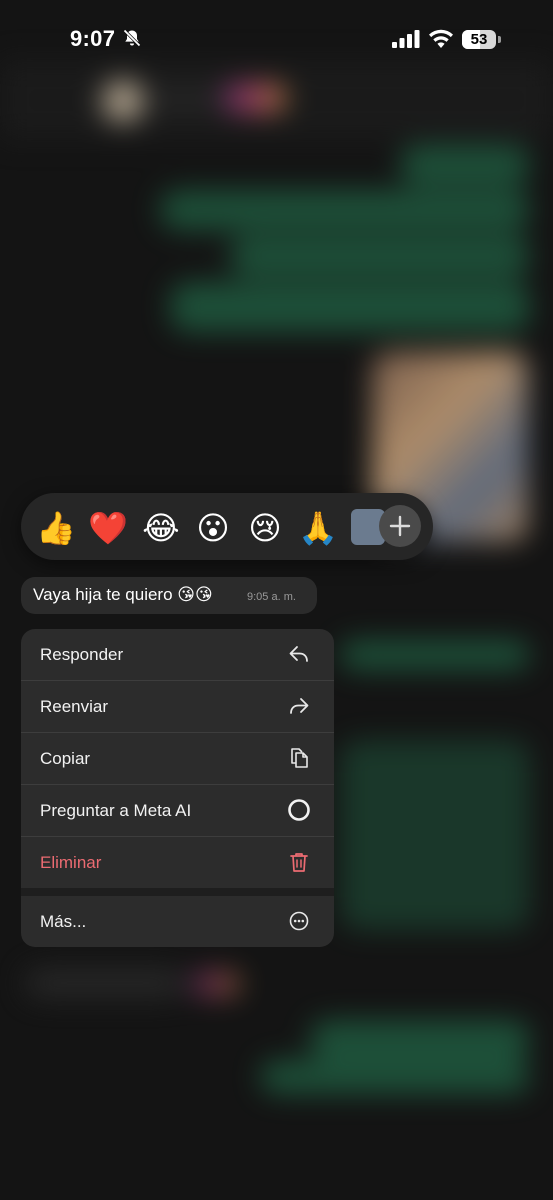 Image resolution: width=553 pixels, height=1200 pixels. What do you see at coordinates (299, 758) in the screenshot?
I see `copy-icon` at bounding box center [299, 758].